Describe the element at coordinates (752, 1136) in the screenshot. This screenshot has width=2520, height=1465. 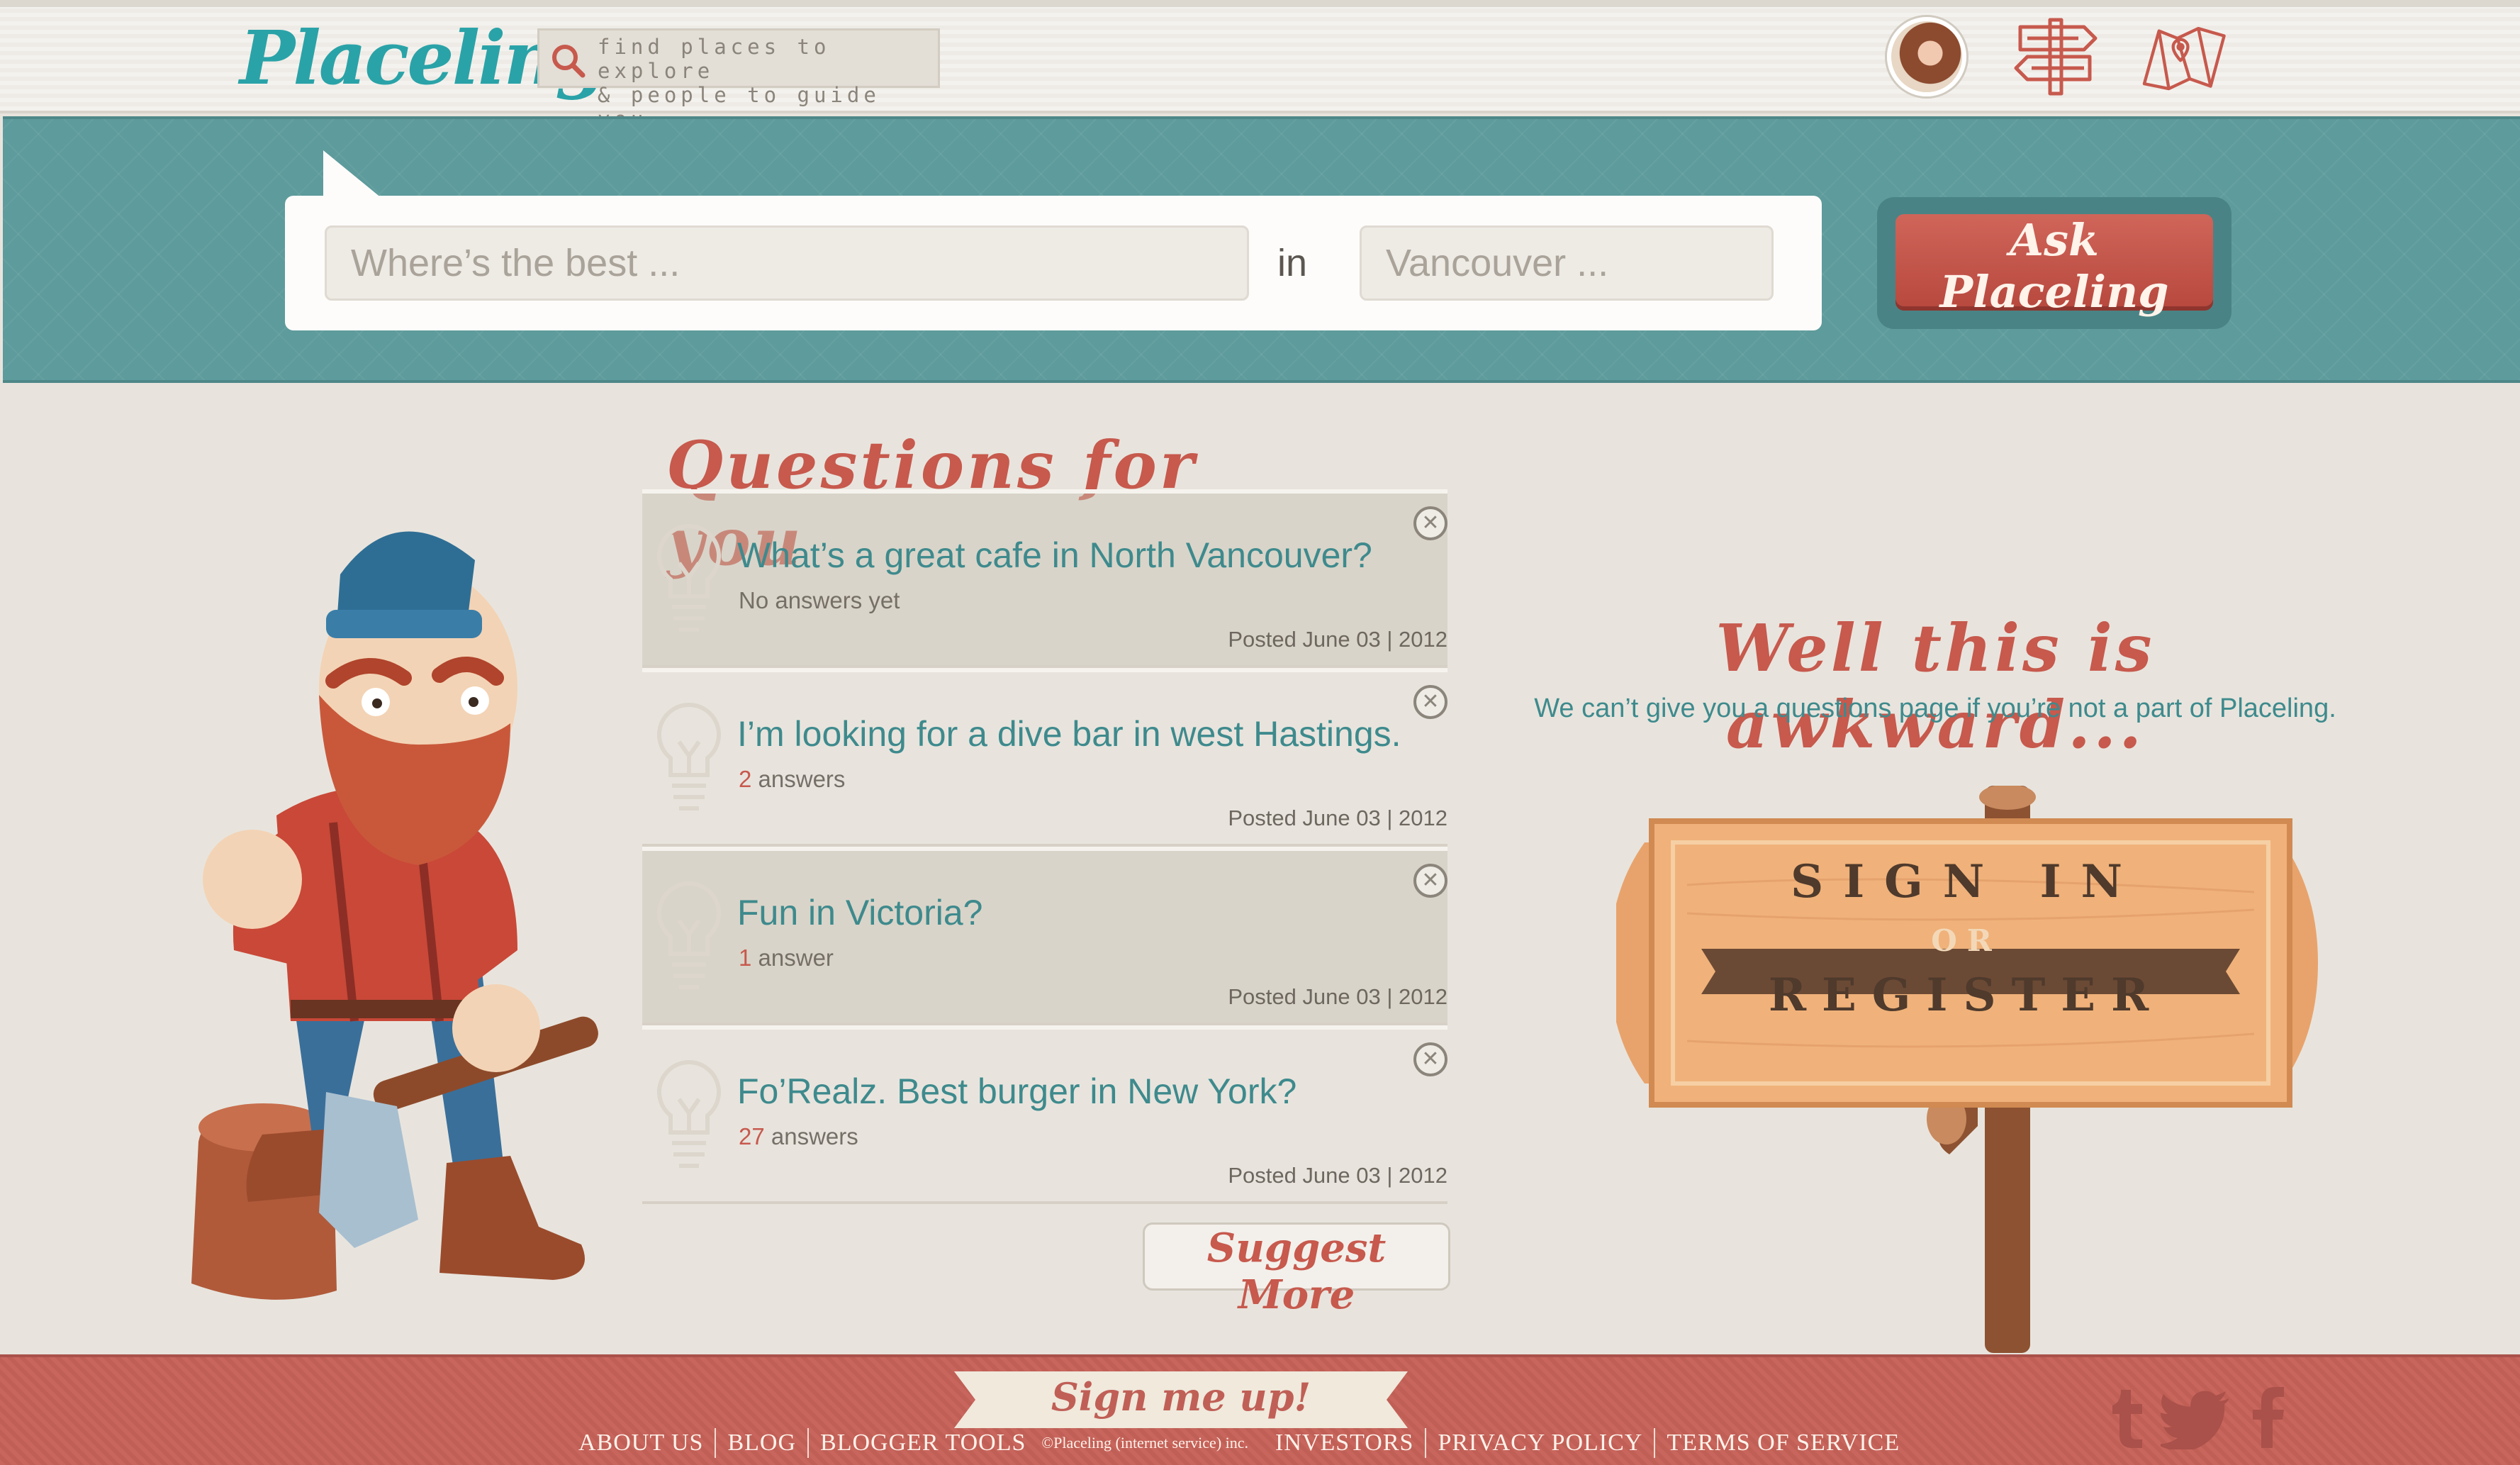
I see `answer-number: 27` at that location.